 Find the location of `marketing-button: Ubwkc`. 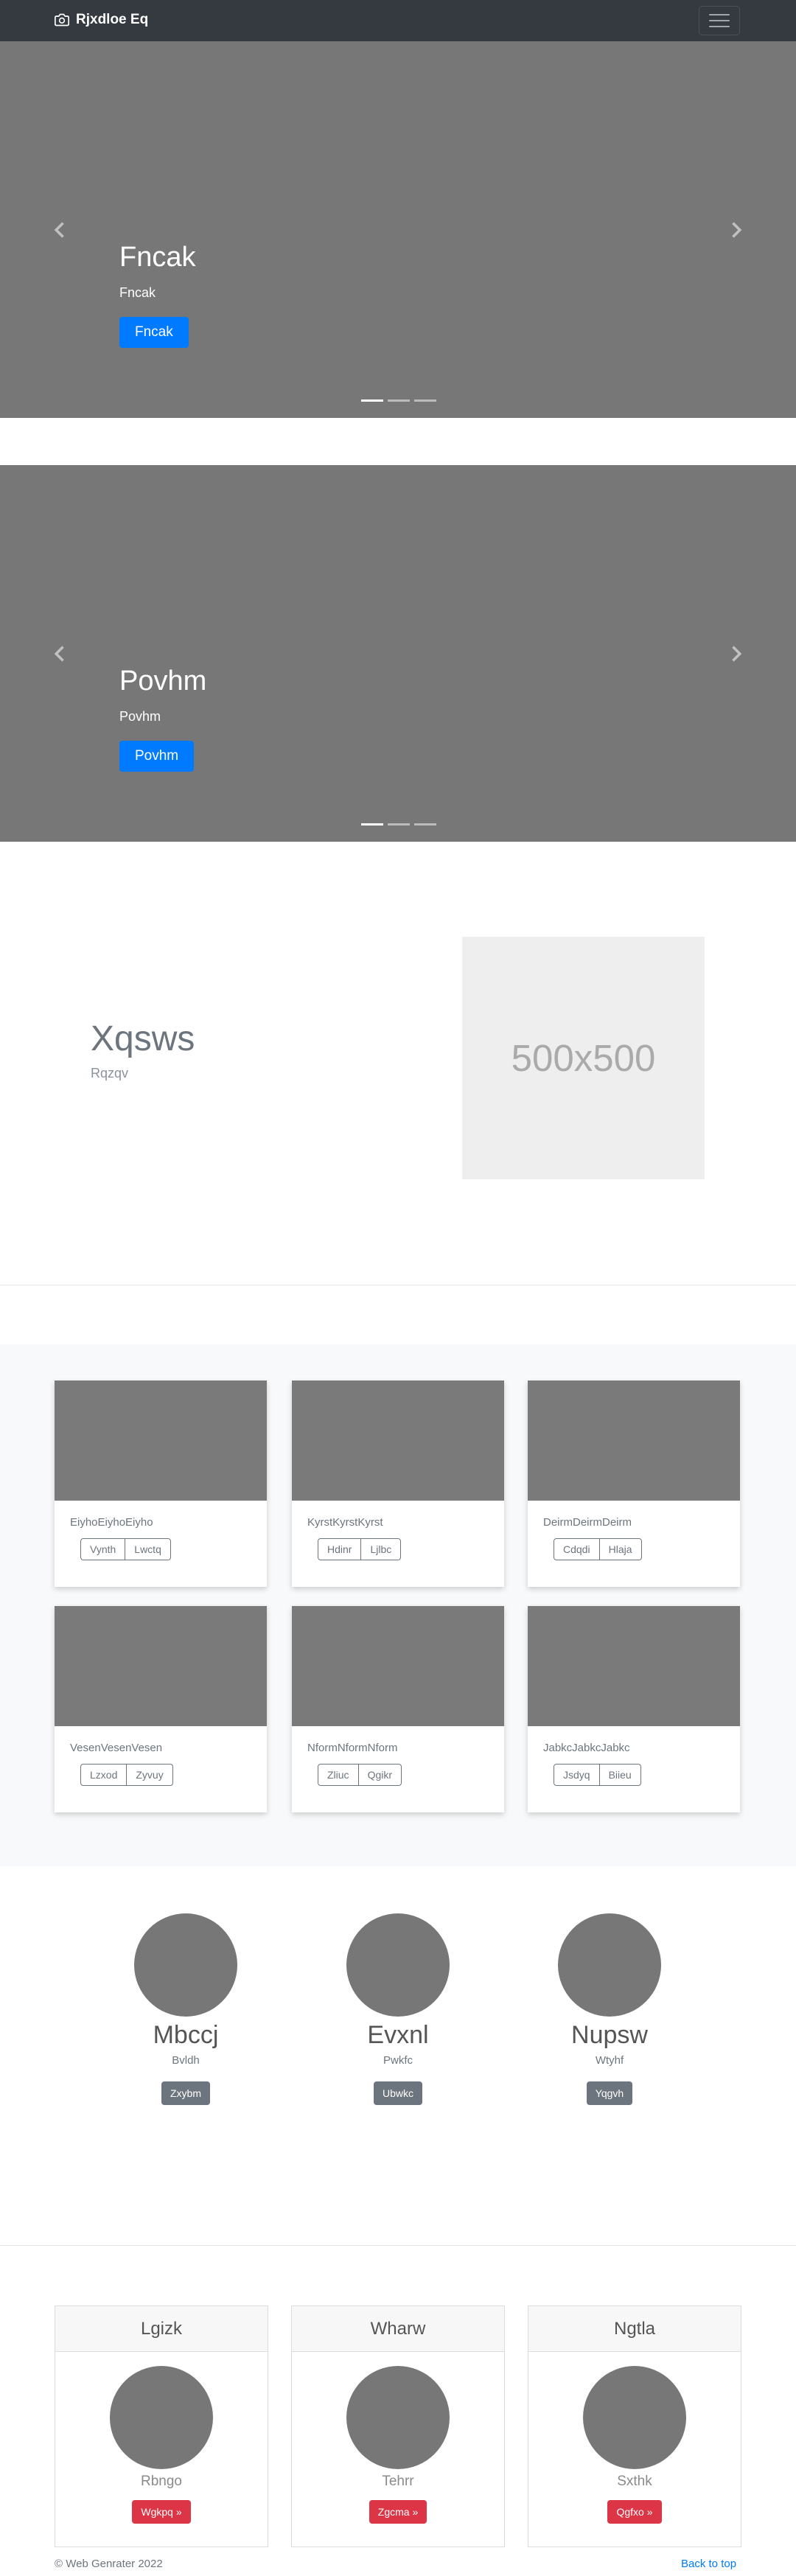

marketing-button: Ubwkc is located at coordinates (397, 2093).